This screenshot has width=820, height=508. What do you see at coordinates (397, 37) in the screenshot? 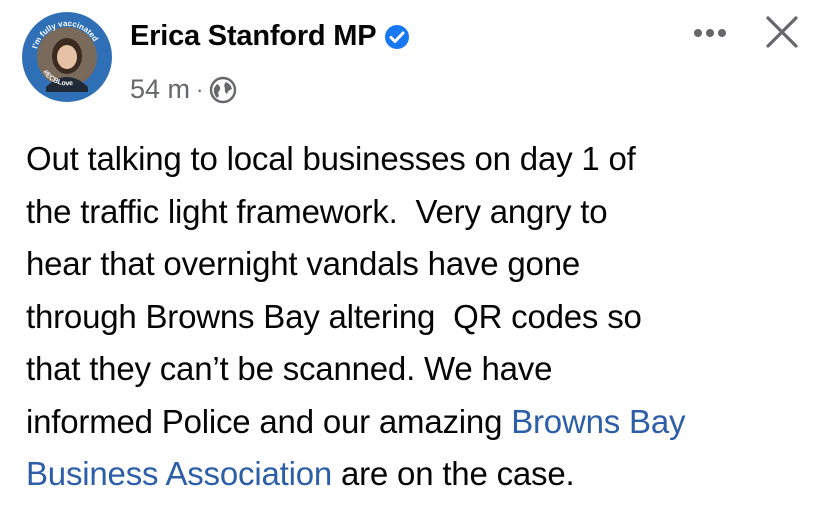
I see `verified-badge-icon` at bounding box center [397, 37].